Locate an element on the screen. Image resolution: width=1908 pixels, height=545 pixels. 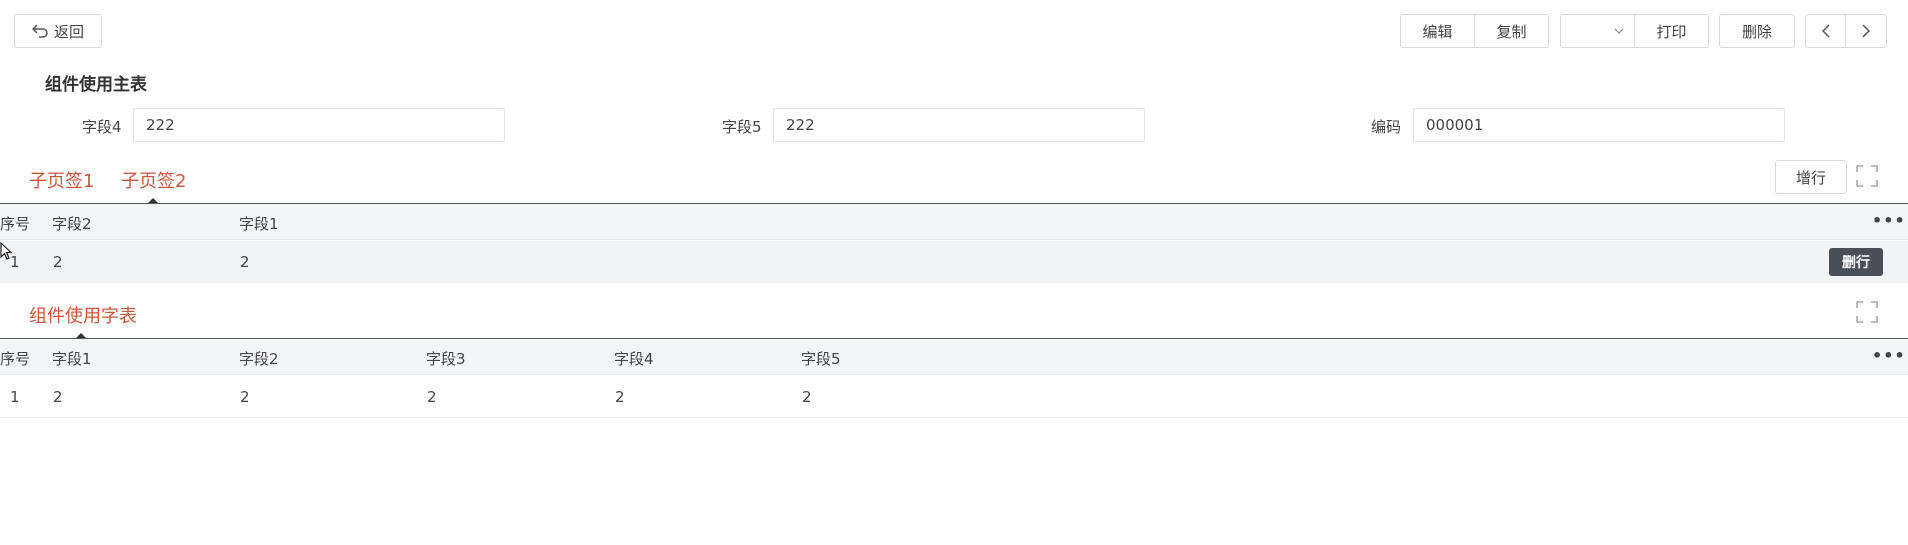
add-row-button: 增行 is located at coordinates (1811, 177).